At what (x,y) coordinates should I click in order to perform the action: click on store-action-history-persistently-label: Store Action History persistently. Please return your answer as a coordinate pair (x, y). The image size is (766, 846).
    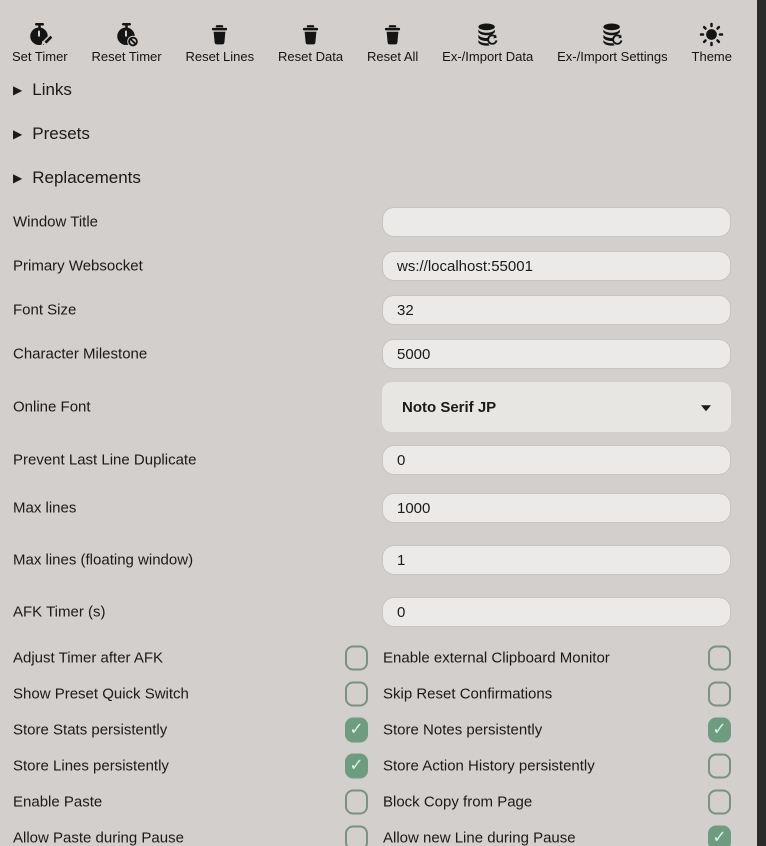
    Looking at the image, I should click on (489, 766).